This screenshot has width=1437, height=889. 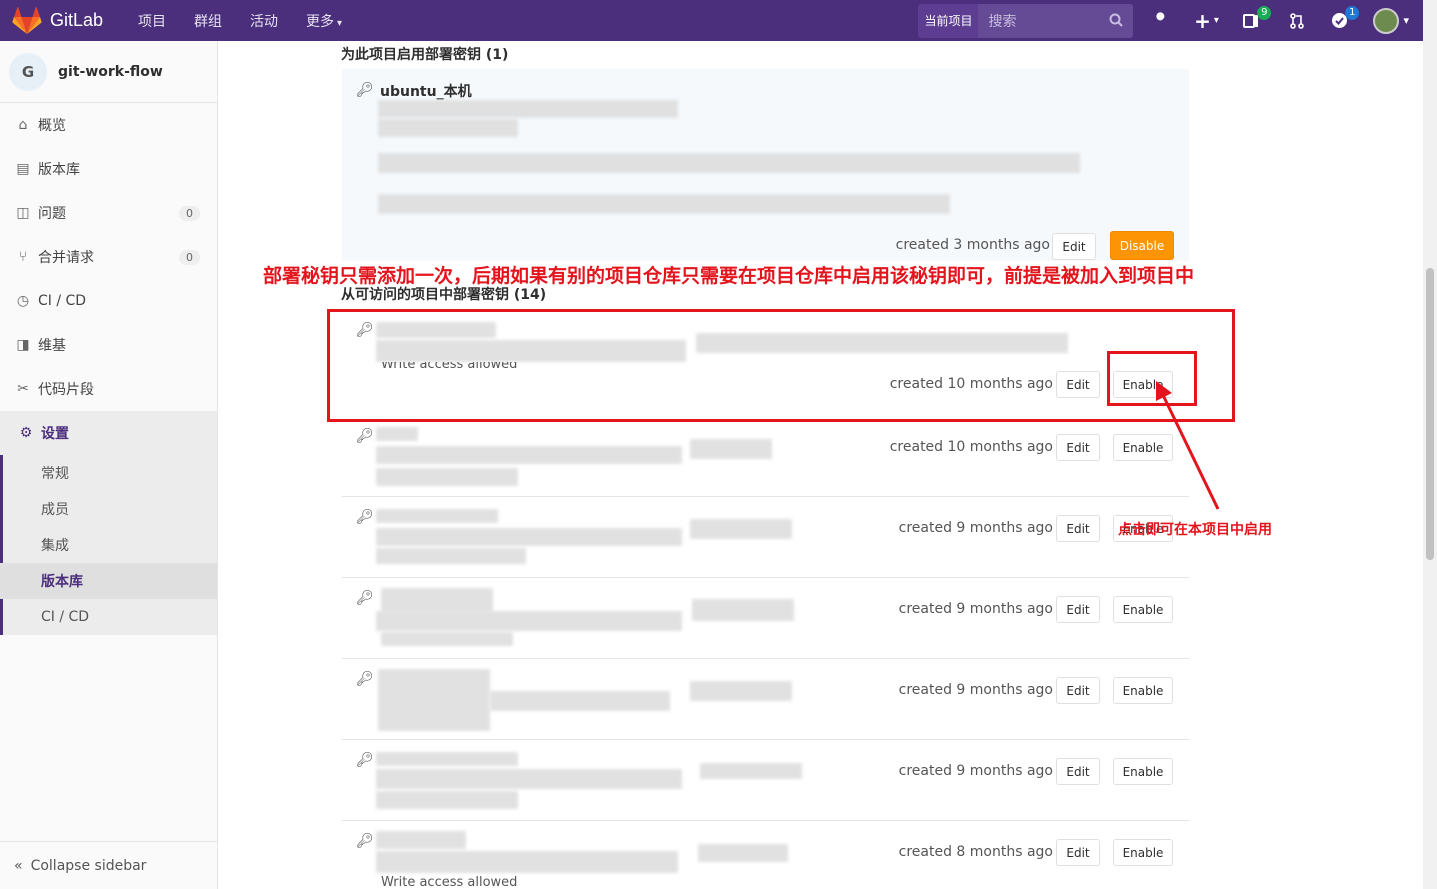 I want to click on scissors-icon: ✂, so click(x=23, y=389).